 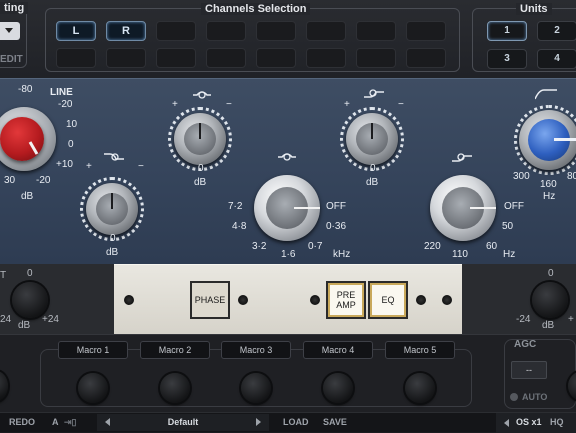 What do you see at coordinates (10, 31) in the screenshot?
I see `setting-dropdown` at bounding box center [10, 31].